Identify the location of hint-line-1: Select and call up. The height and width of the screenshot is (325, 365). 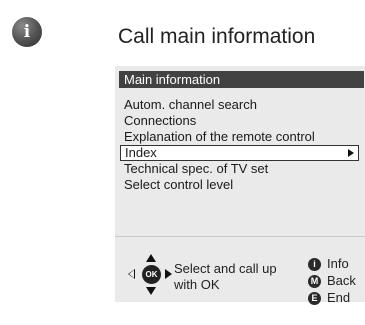
(225, 268).